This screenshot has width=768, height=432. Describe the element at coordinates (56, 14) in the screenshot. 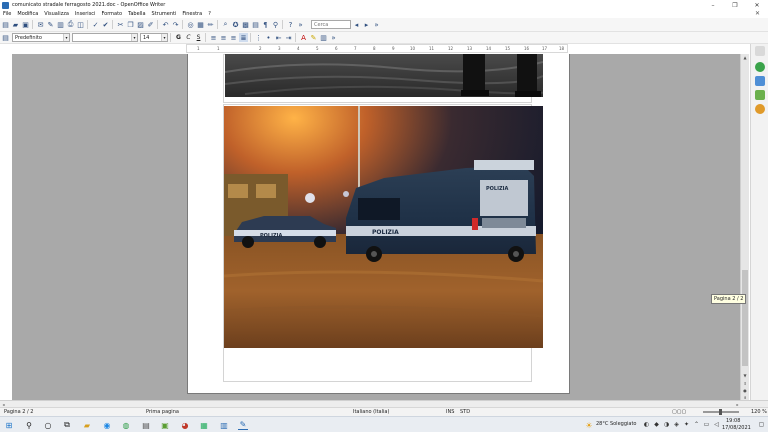

I see `menu-visualizza: Visualizza` at that location.